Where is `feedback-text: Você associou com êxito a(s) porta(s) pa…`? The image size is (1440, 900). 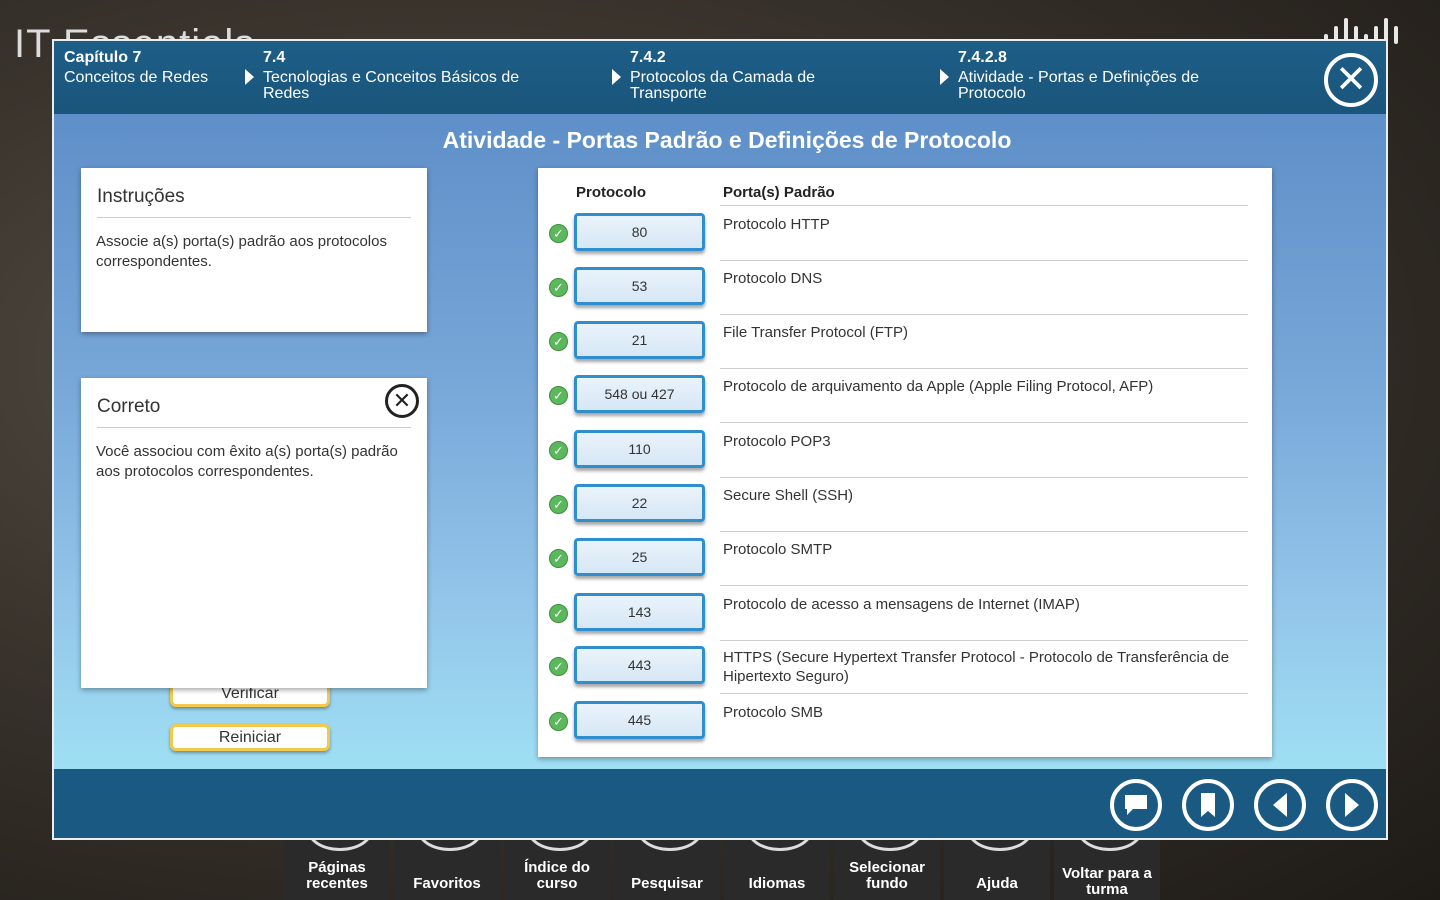 feedback-text: Você associou com êxito a(s) porta(s) pa… is located at coordinates (247, 461).